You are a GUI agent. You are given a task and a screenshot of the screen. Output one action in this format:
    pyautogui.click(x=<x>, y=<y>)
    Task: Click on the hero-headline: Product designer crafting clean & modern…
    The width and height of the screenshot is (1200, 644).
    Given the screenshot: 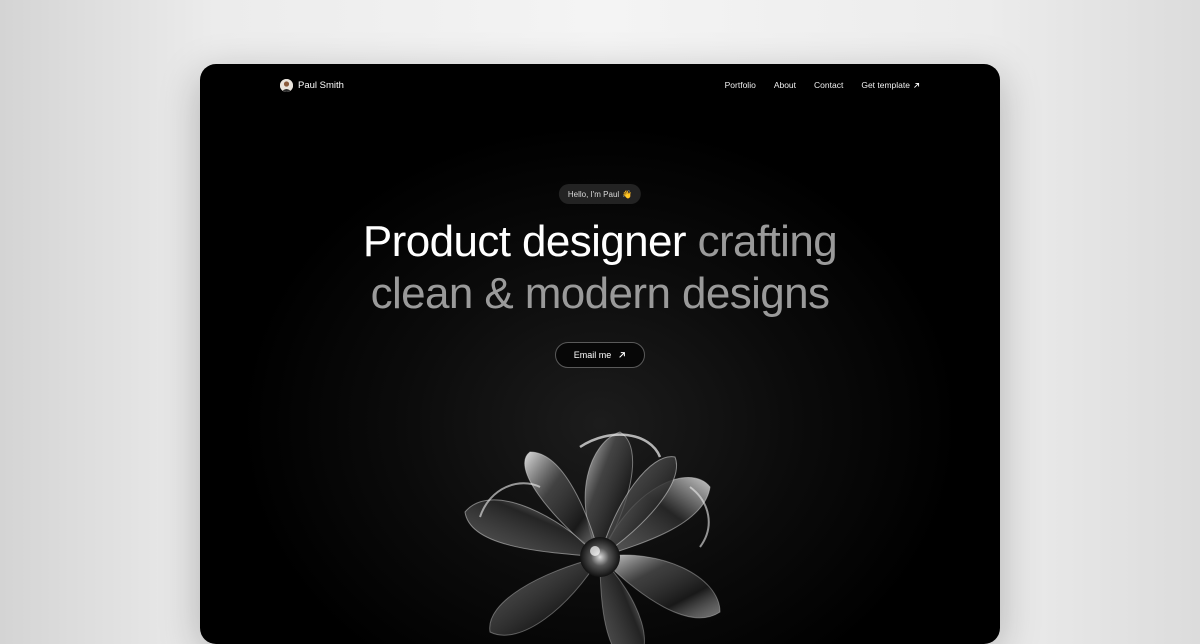 What is the action you would take?
    pyautogui.click(x=600, y=268)
    